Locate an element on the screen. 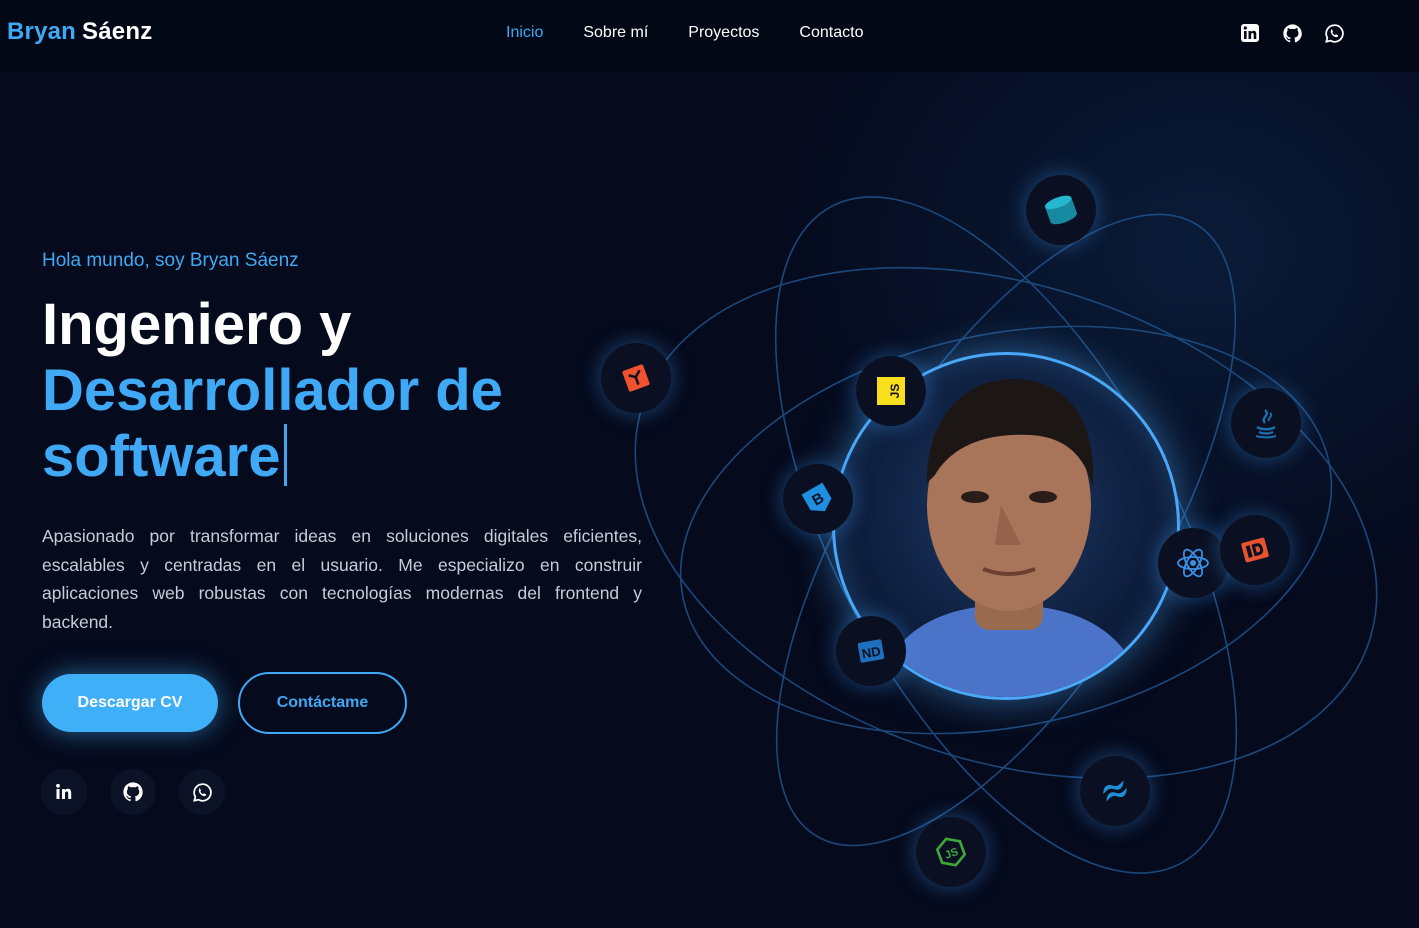 The width and height of the screenshot is (1419, 928). nav-link-contacto: Contacto is located at coordinates (831, 33).